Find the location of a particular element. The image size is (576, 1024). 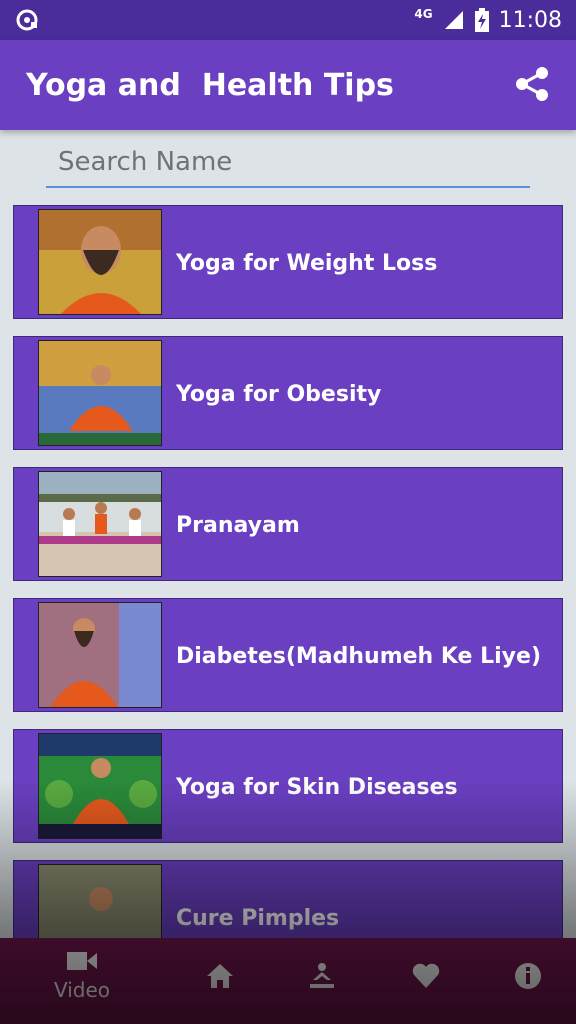

nav-health is located at coordinates (426, 981).